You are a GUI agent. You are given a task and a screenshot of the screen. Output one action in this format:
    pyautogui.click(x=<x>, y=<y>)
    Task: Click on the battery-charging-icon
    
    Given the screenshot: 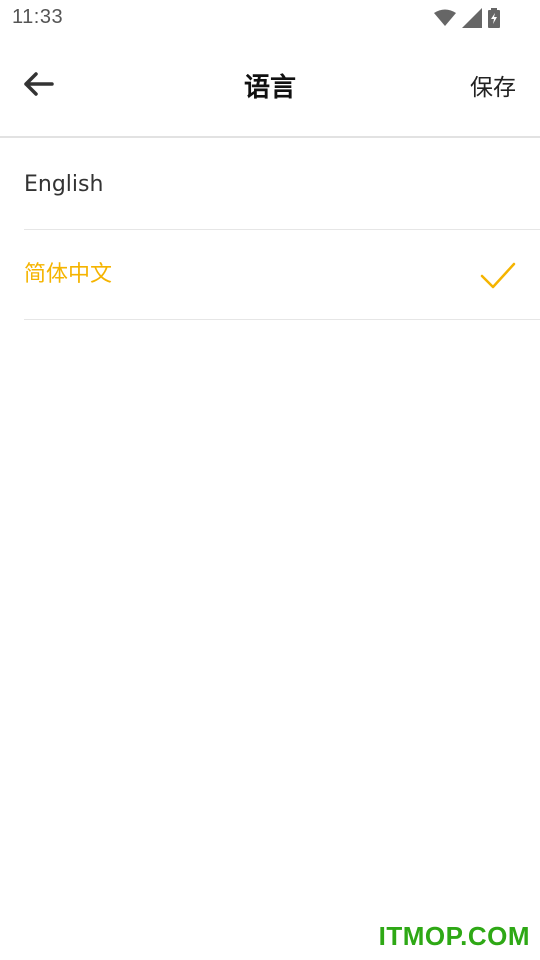 What is the action you would take?
    pyautogui.click(x=494, y=18)
    